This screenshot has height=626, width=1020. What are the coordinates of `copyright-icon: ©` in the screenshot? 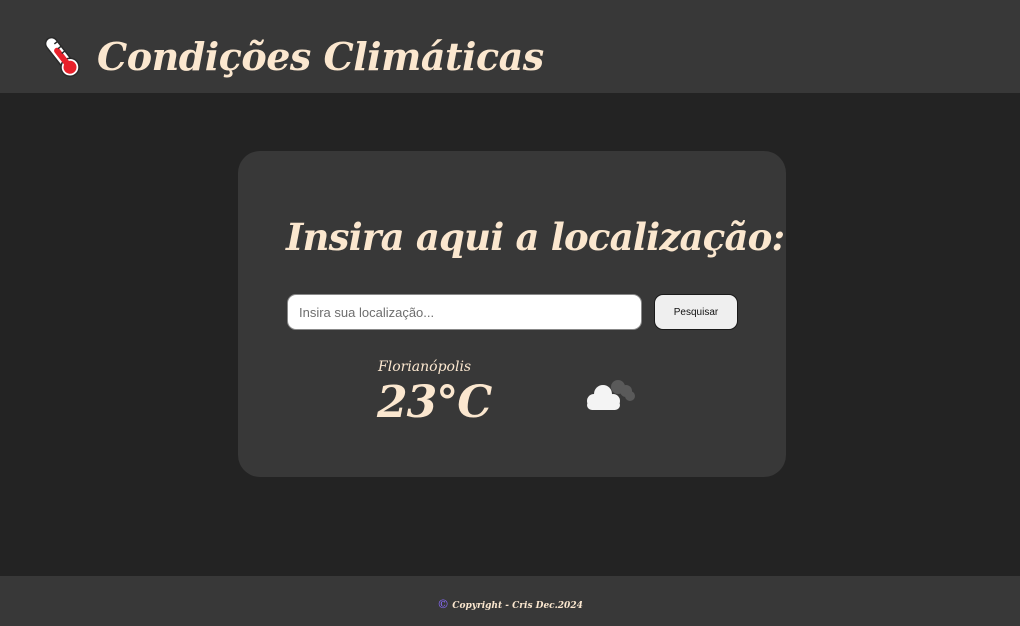 It's located at (443, 604).